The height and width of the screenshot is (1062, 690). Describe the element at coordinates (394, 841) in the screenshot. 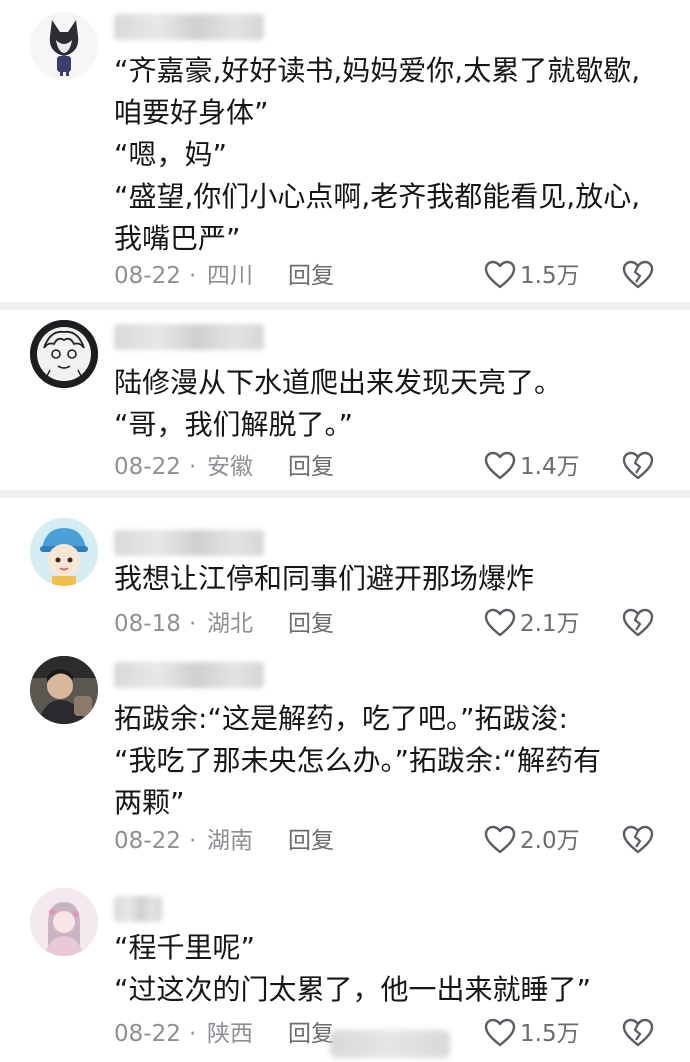

I see `comment-meta: 08-22 · 湖南 回复 2.0万` at that location.